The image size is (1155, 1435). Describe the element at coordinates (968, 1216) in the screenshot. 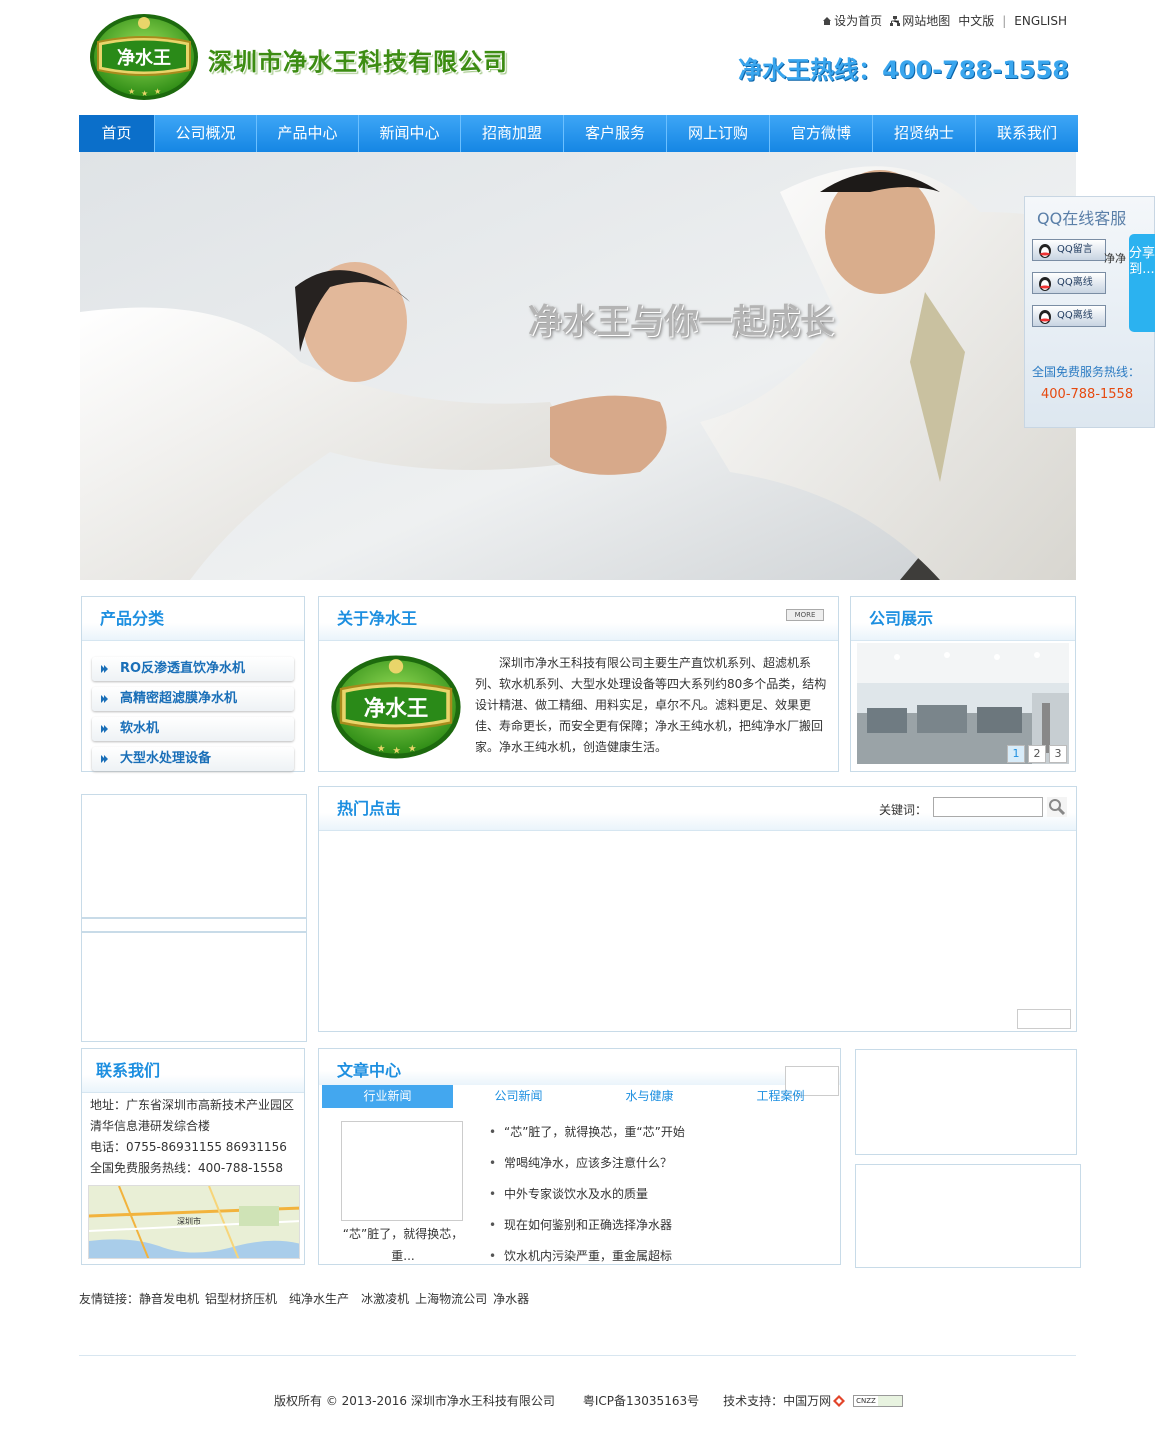

I see `right-empty-box-bottom` at that location.